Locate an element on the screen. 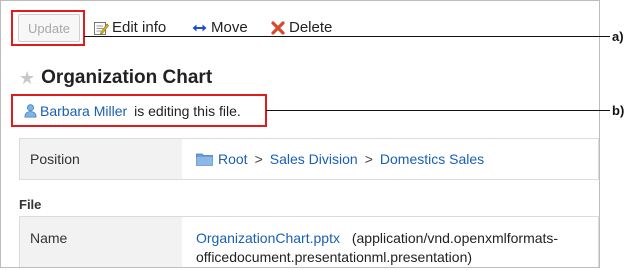 The height and width of the screenshot is (270, 630). callout-b-label: b) is located at coordinates (618, 110).